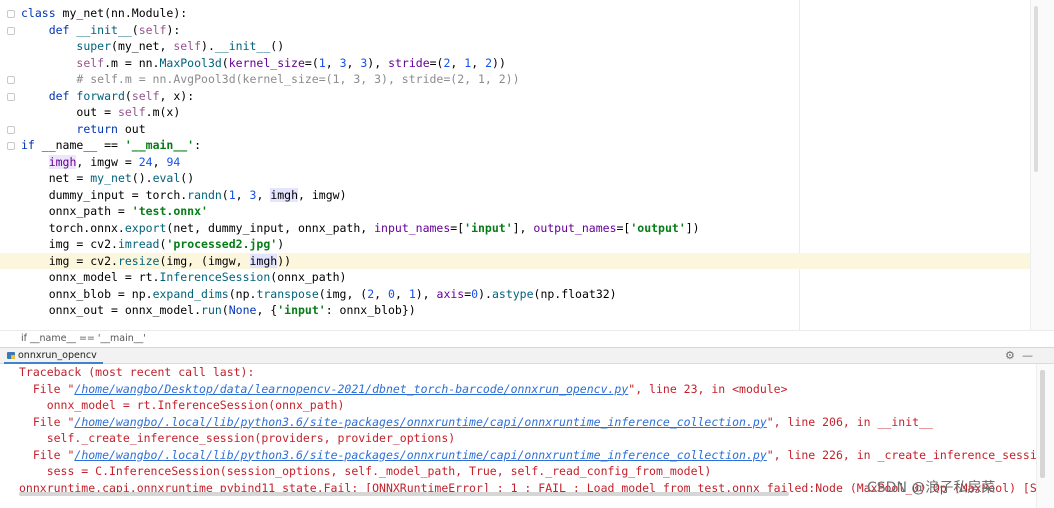 The image size is (1054, 508). I want to click on code-line: super(my_net, self).__init__(), so click(515, 46).